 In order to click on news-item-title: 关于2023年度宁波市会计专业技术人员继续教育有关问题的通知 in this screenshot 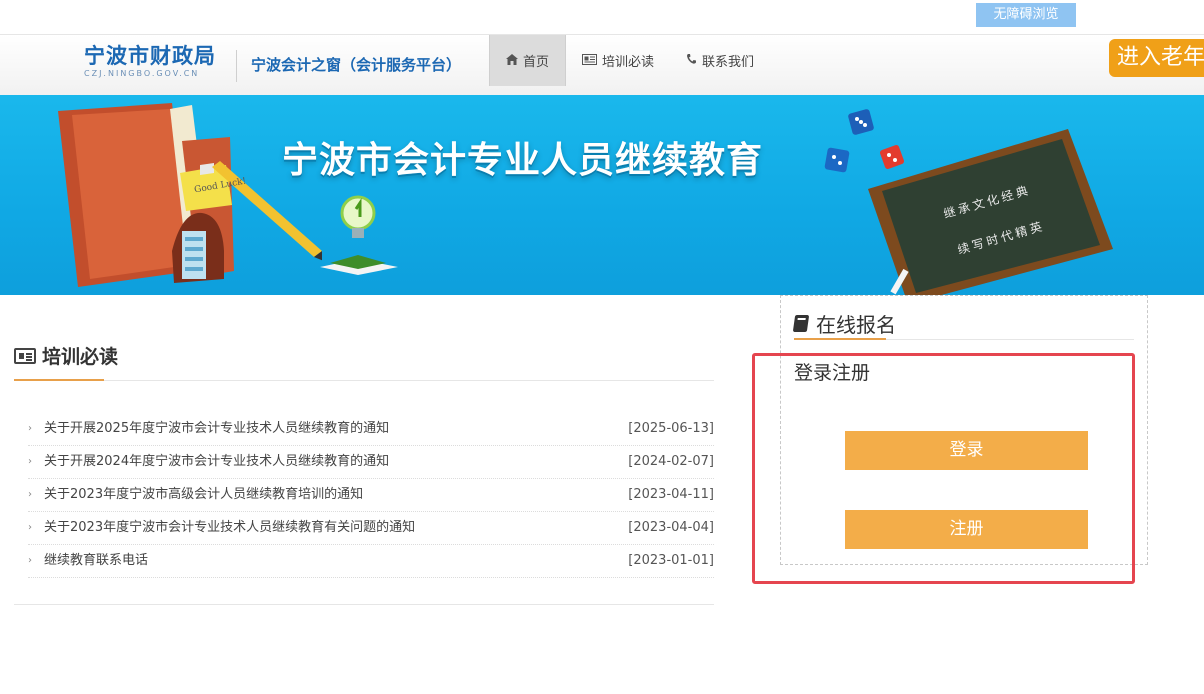, I will do `click(229, 528)`.